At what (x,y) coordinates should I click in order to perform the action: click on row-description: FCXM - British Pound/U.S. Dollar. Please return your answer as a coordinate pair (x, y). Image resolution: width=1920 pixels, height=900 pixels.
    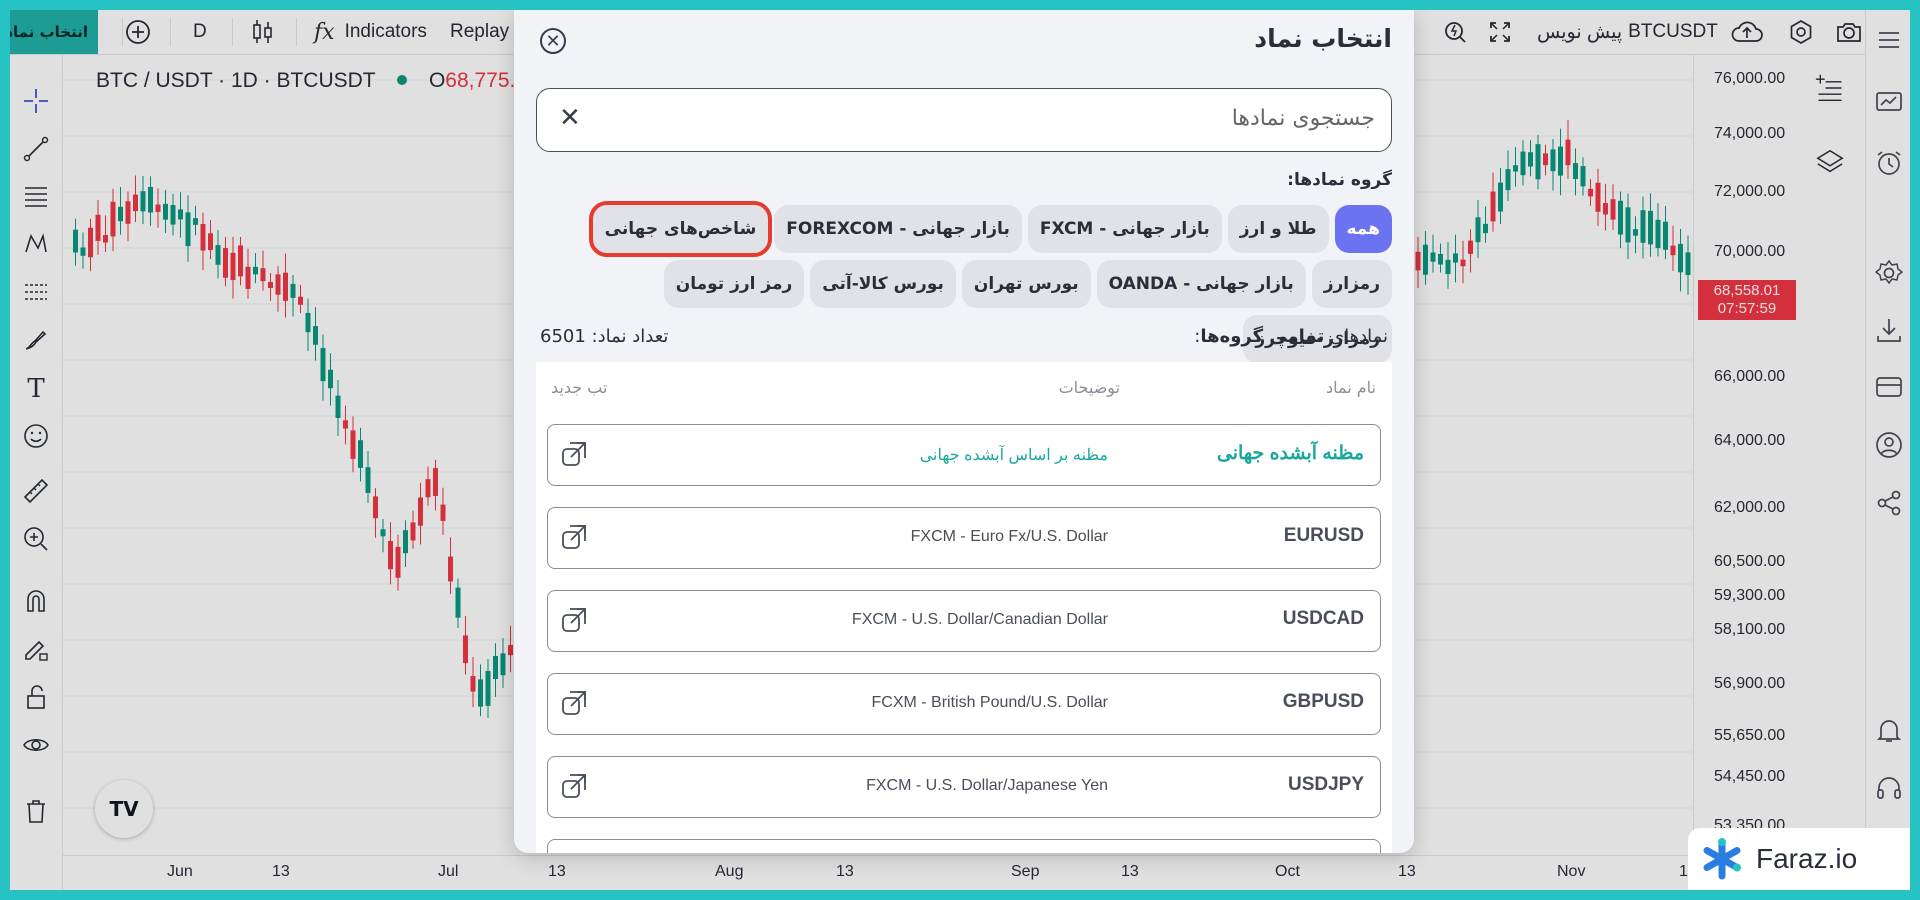
    Looking at the image, I should click on (989, 702).